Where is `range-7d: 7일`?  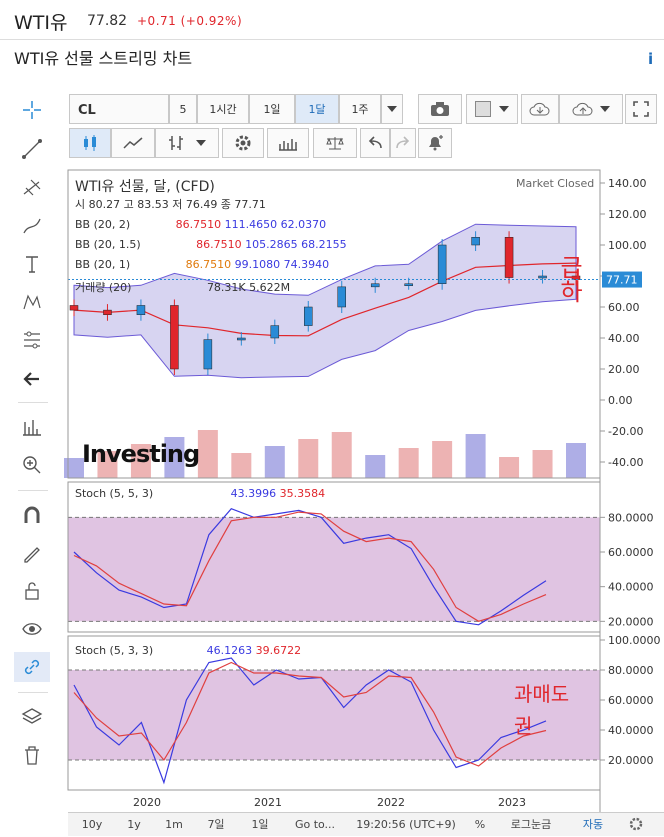
range-7d: 7일 is located at coordinates (216, 824).